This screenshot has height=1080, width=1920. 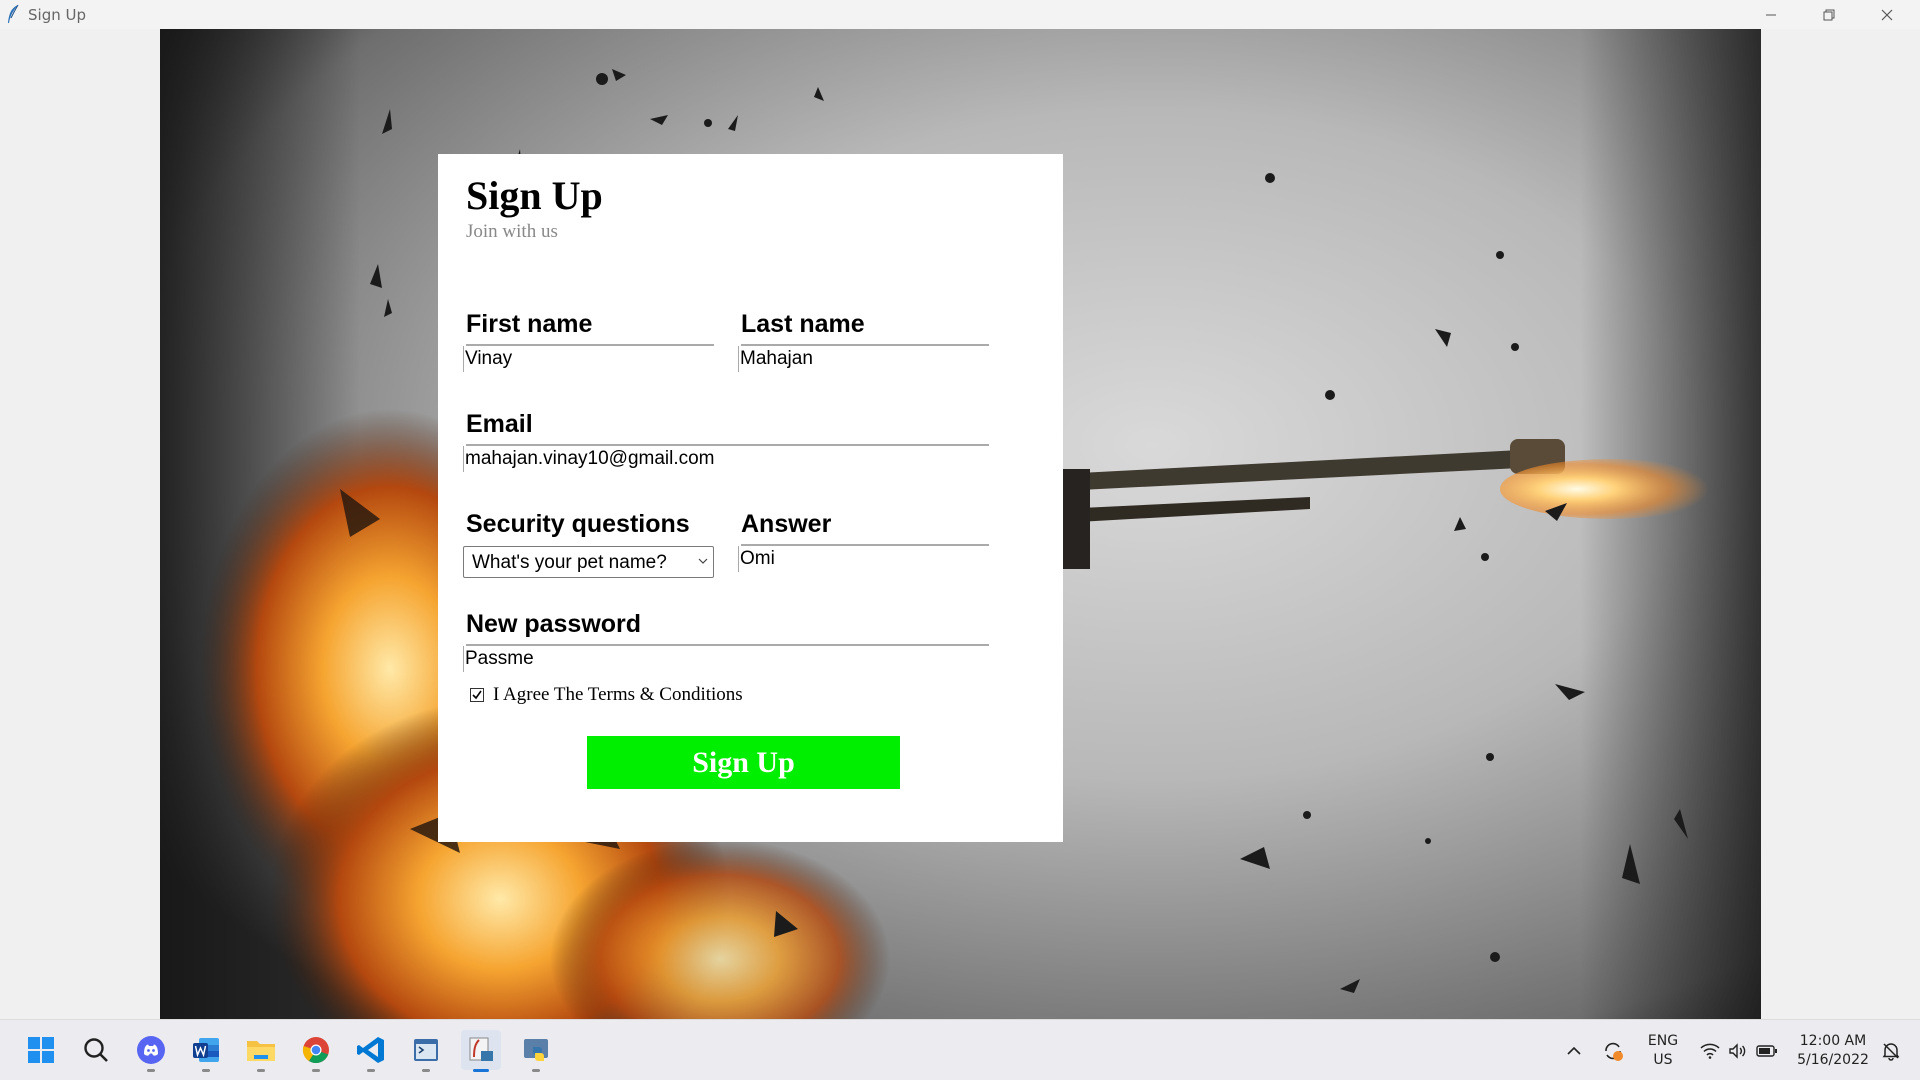 I want to click on python-button, so click(x=536, y=1051).